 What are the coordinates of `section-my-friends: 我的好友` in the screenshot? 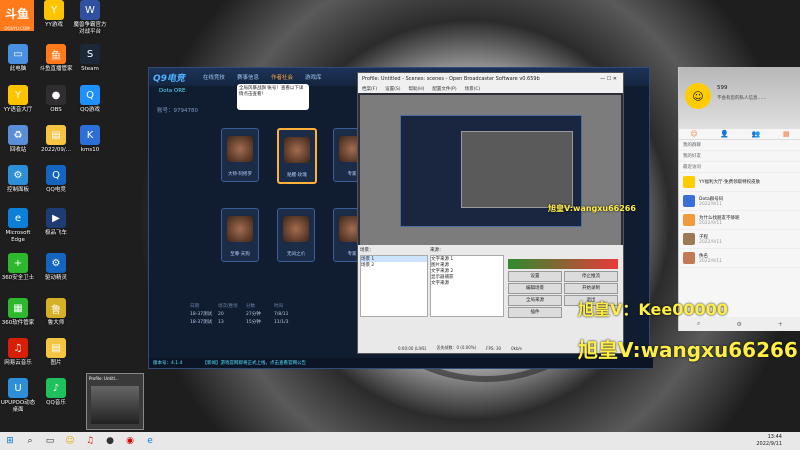 It's located at (739, 156).